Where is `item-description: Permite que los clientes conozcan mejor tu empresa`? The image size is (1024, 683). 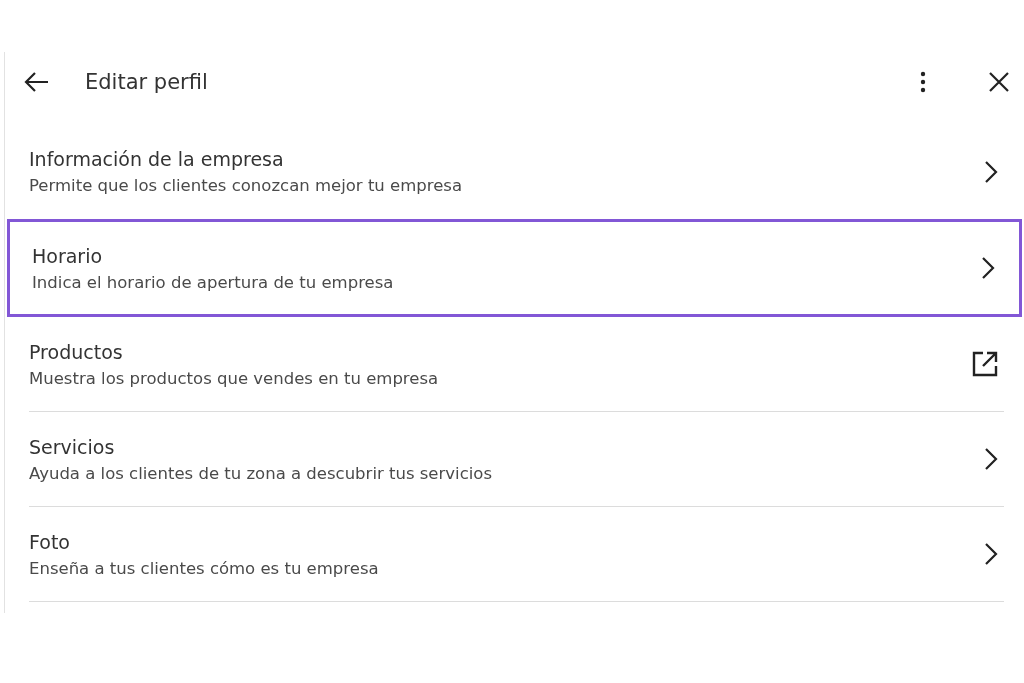 item-description: Permite que los clientes conozcan mejor tu empresa is located at coordinates (246, 185).